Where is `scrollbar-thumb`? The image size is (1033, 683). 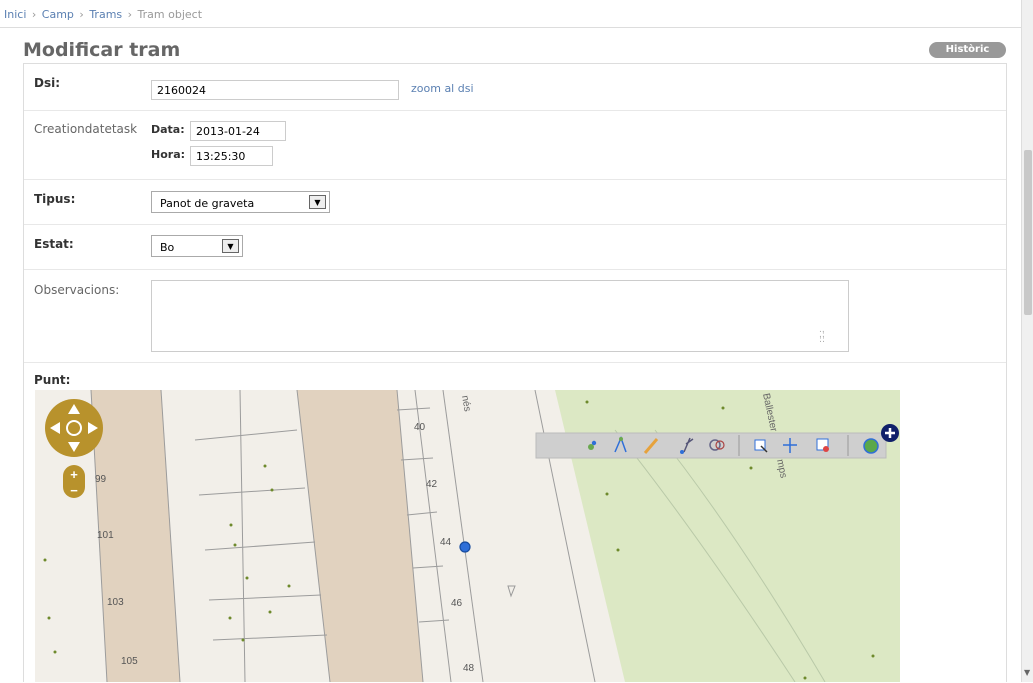 scrollbar-thumb is located at coordinates (1028, 232).